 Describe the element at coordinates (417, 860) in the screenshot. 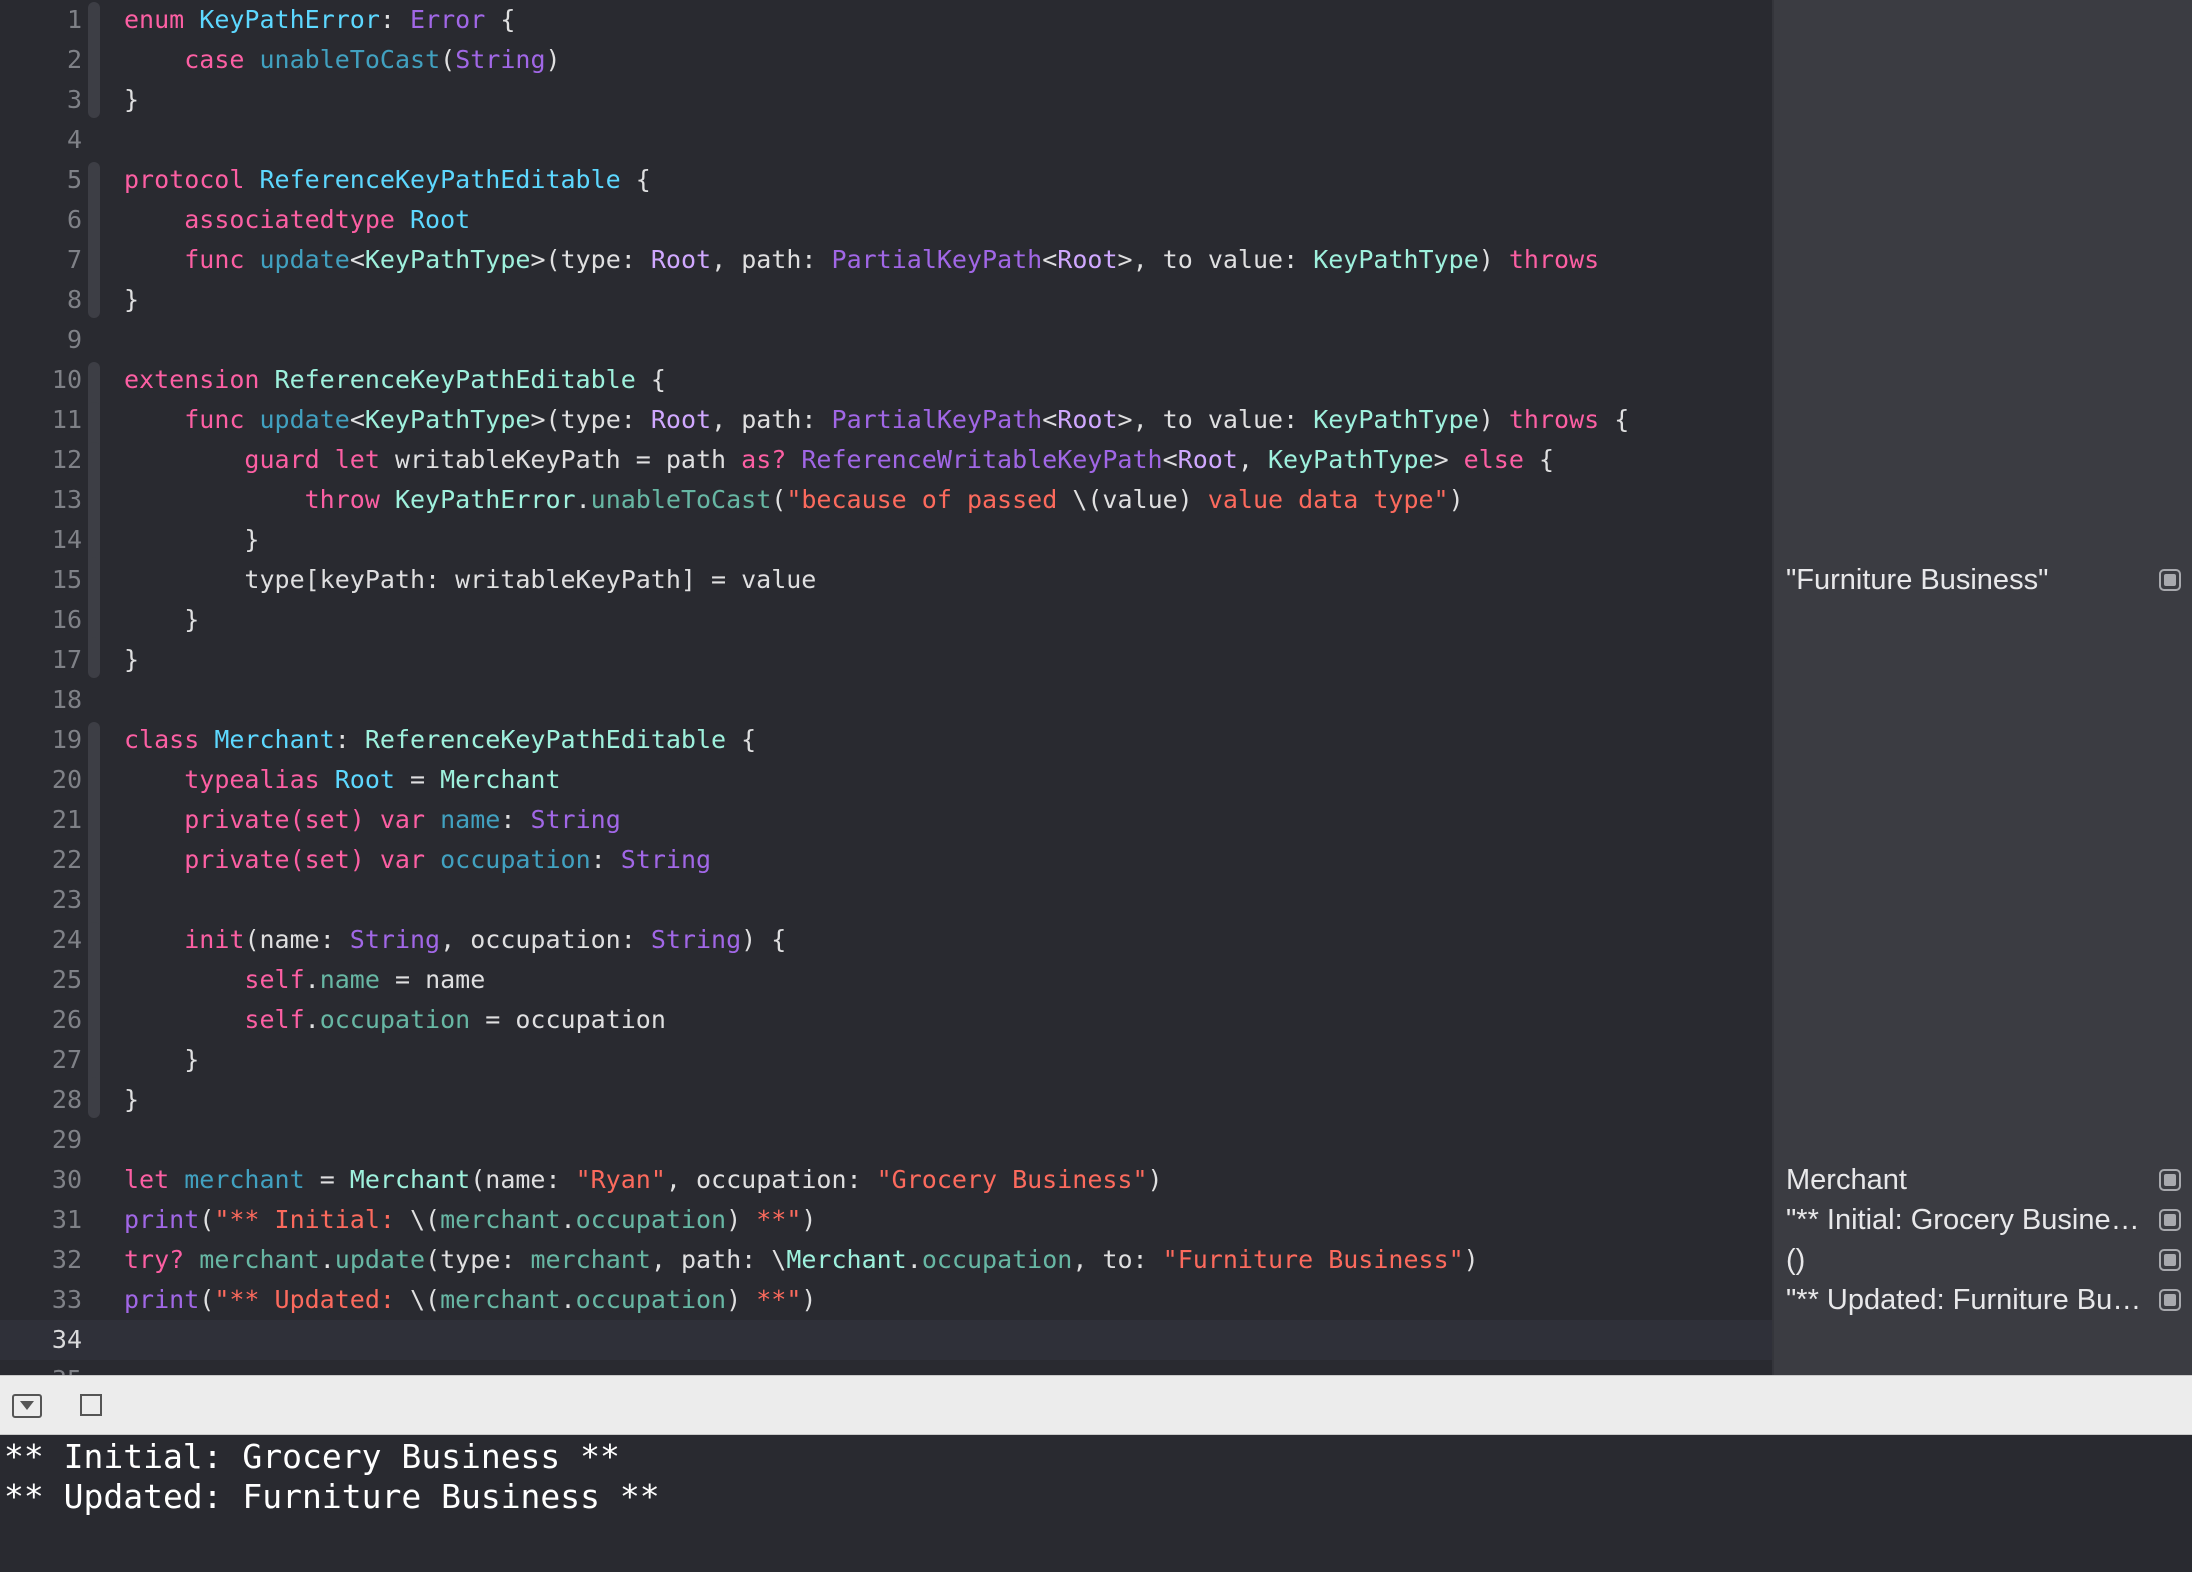

I see `code-line: private(set) var occupation: String` at that location.